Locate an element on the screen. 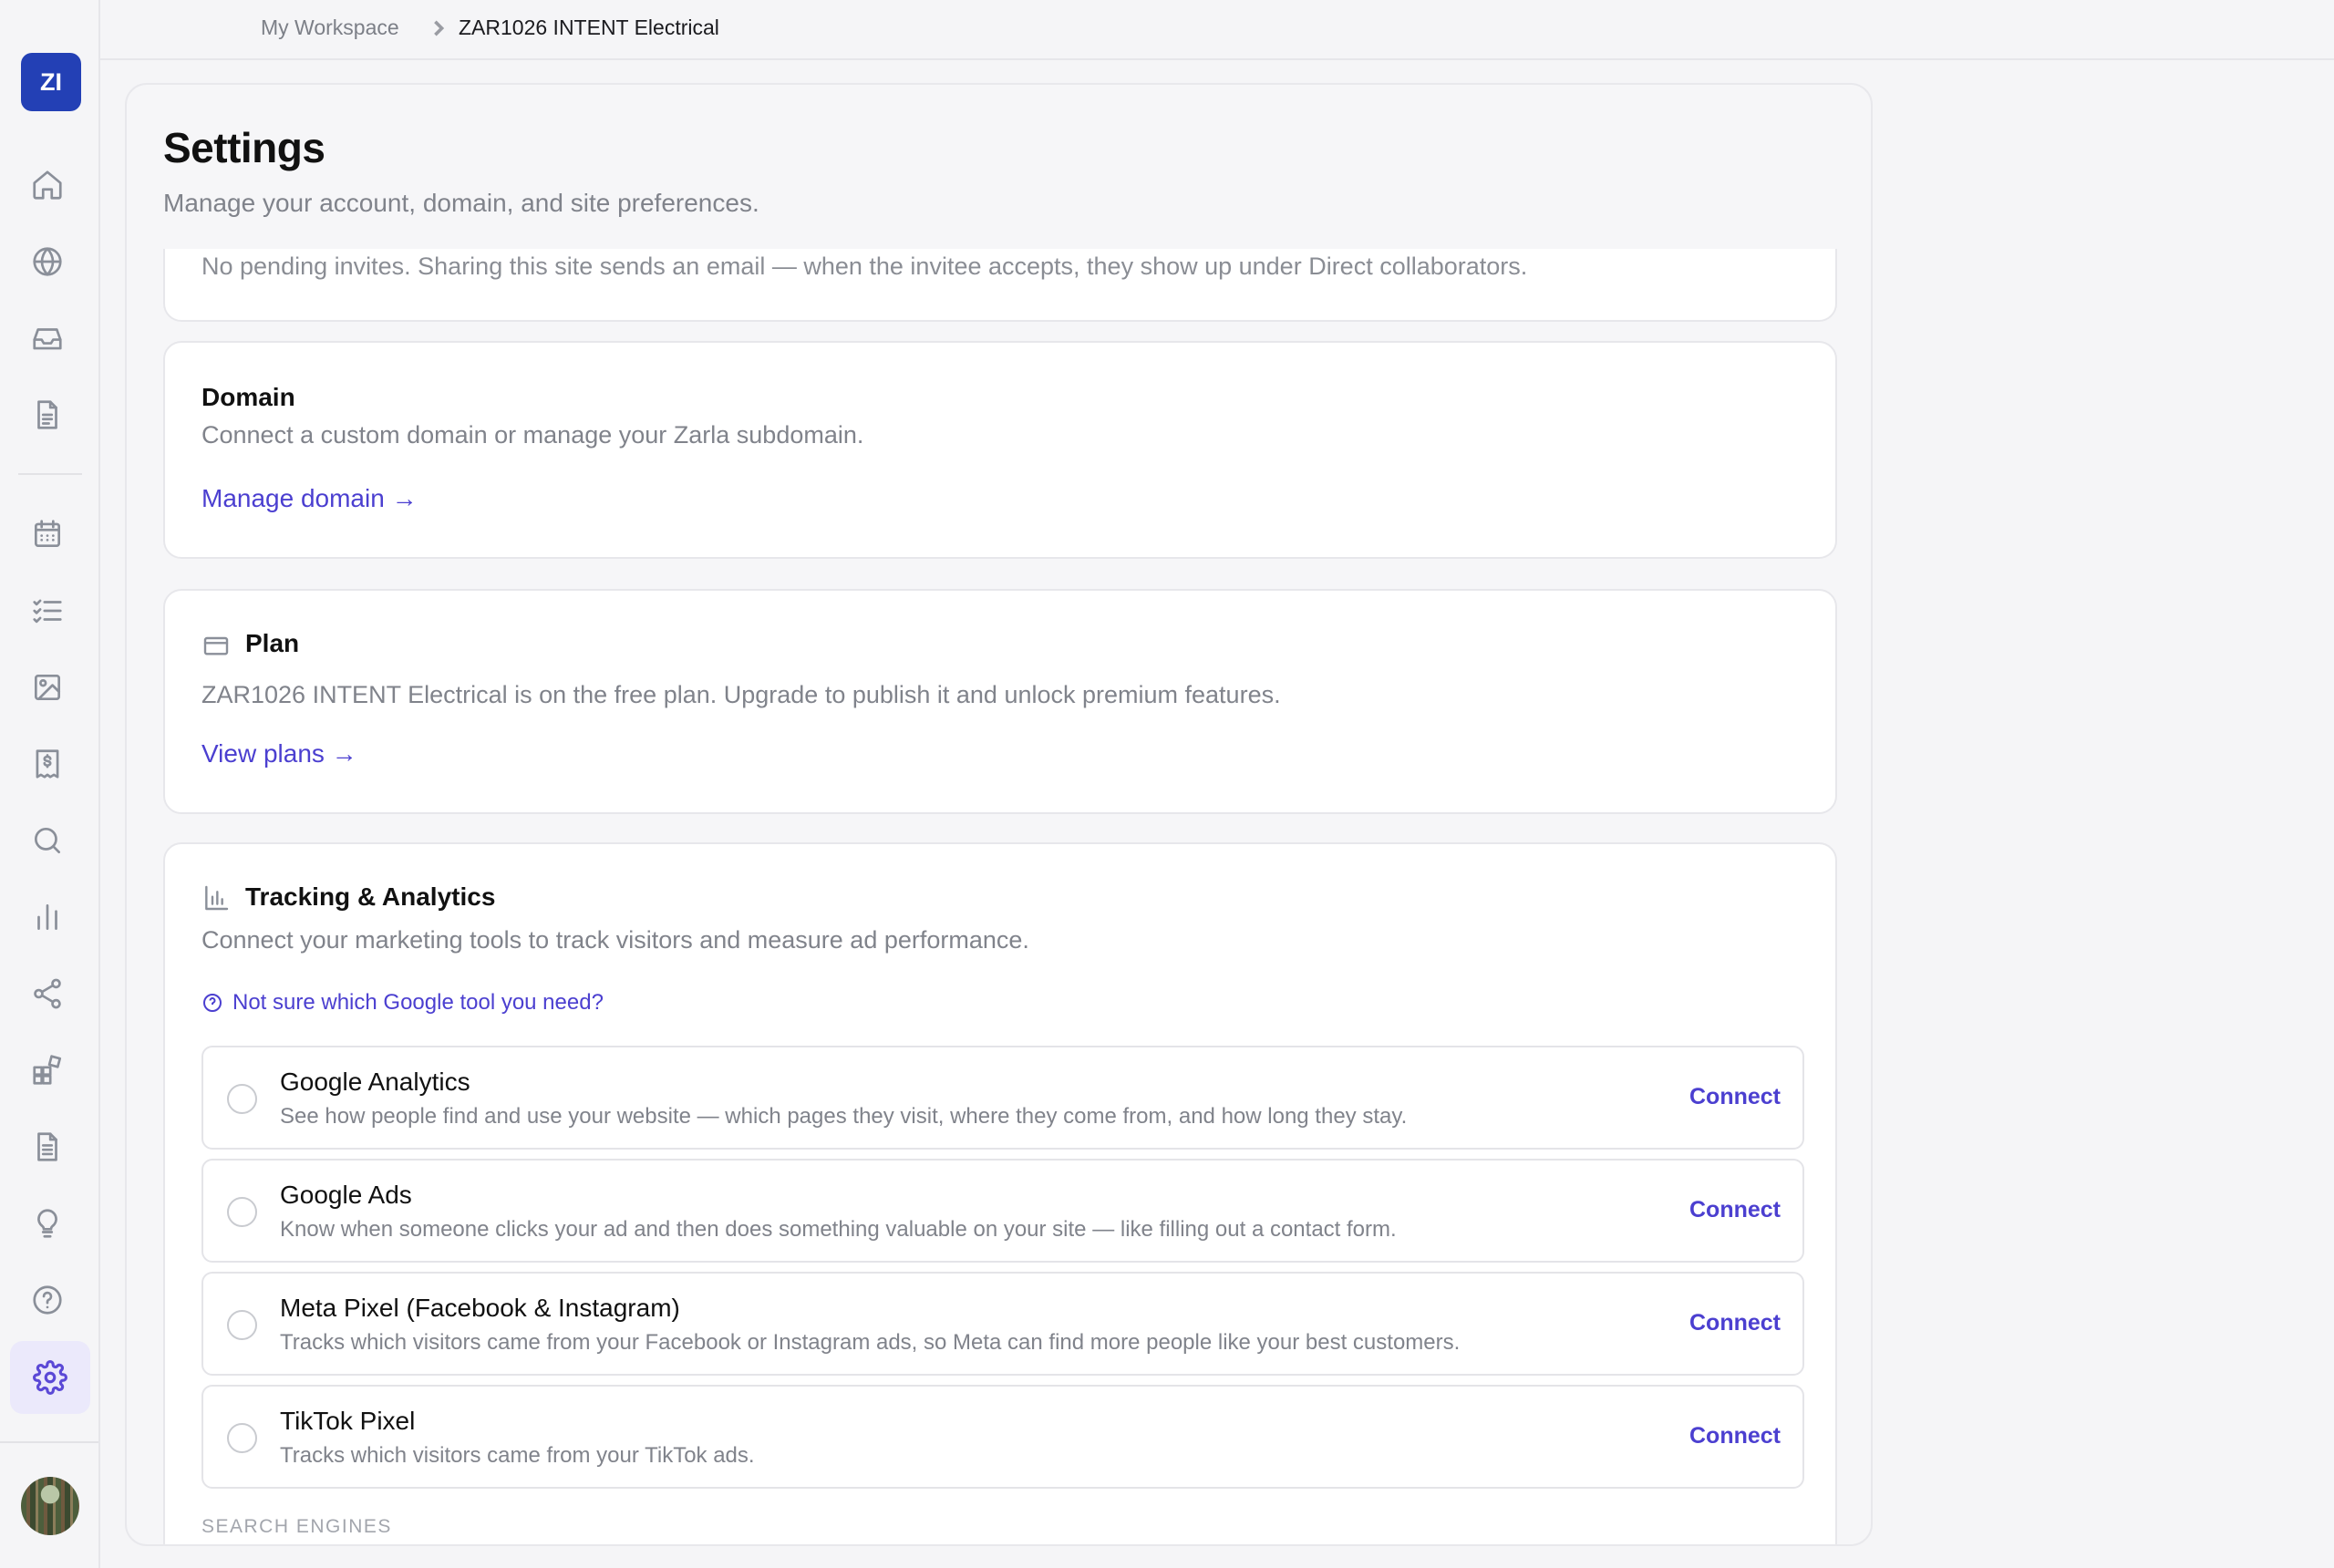 Image resolution: width=2334 pixels, height=1568 pixels. radio-google-analytics is located at coordinates (242, 1099).